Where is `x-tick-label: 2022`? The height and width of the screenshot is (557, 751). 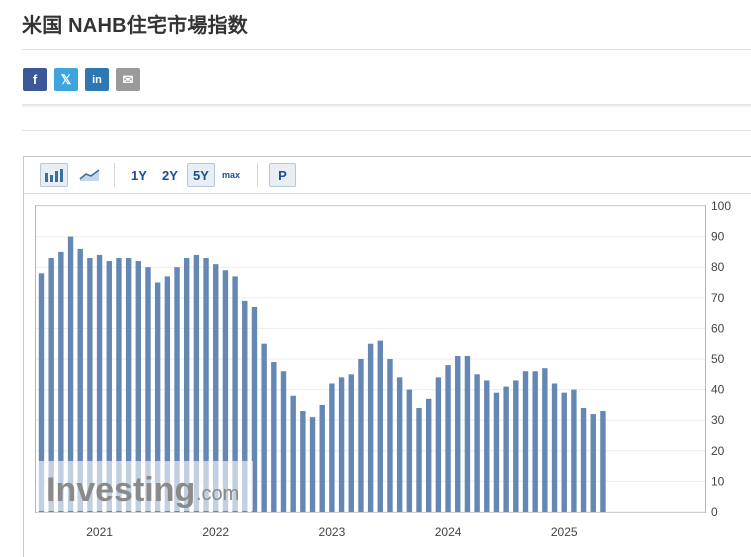
x-tick-label: 2022 is located at coordinates (215, 532).